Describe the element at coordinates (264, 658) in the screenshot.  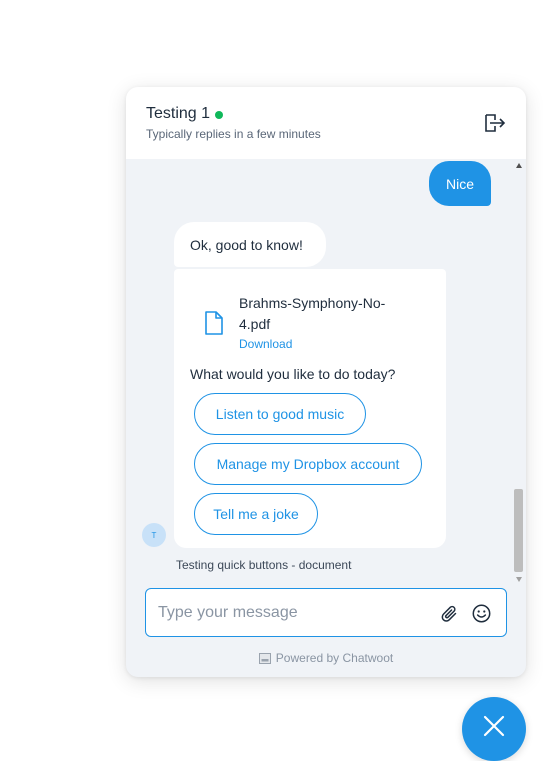
I see `chatwoot-logo-icon` at that location.